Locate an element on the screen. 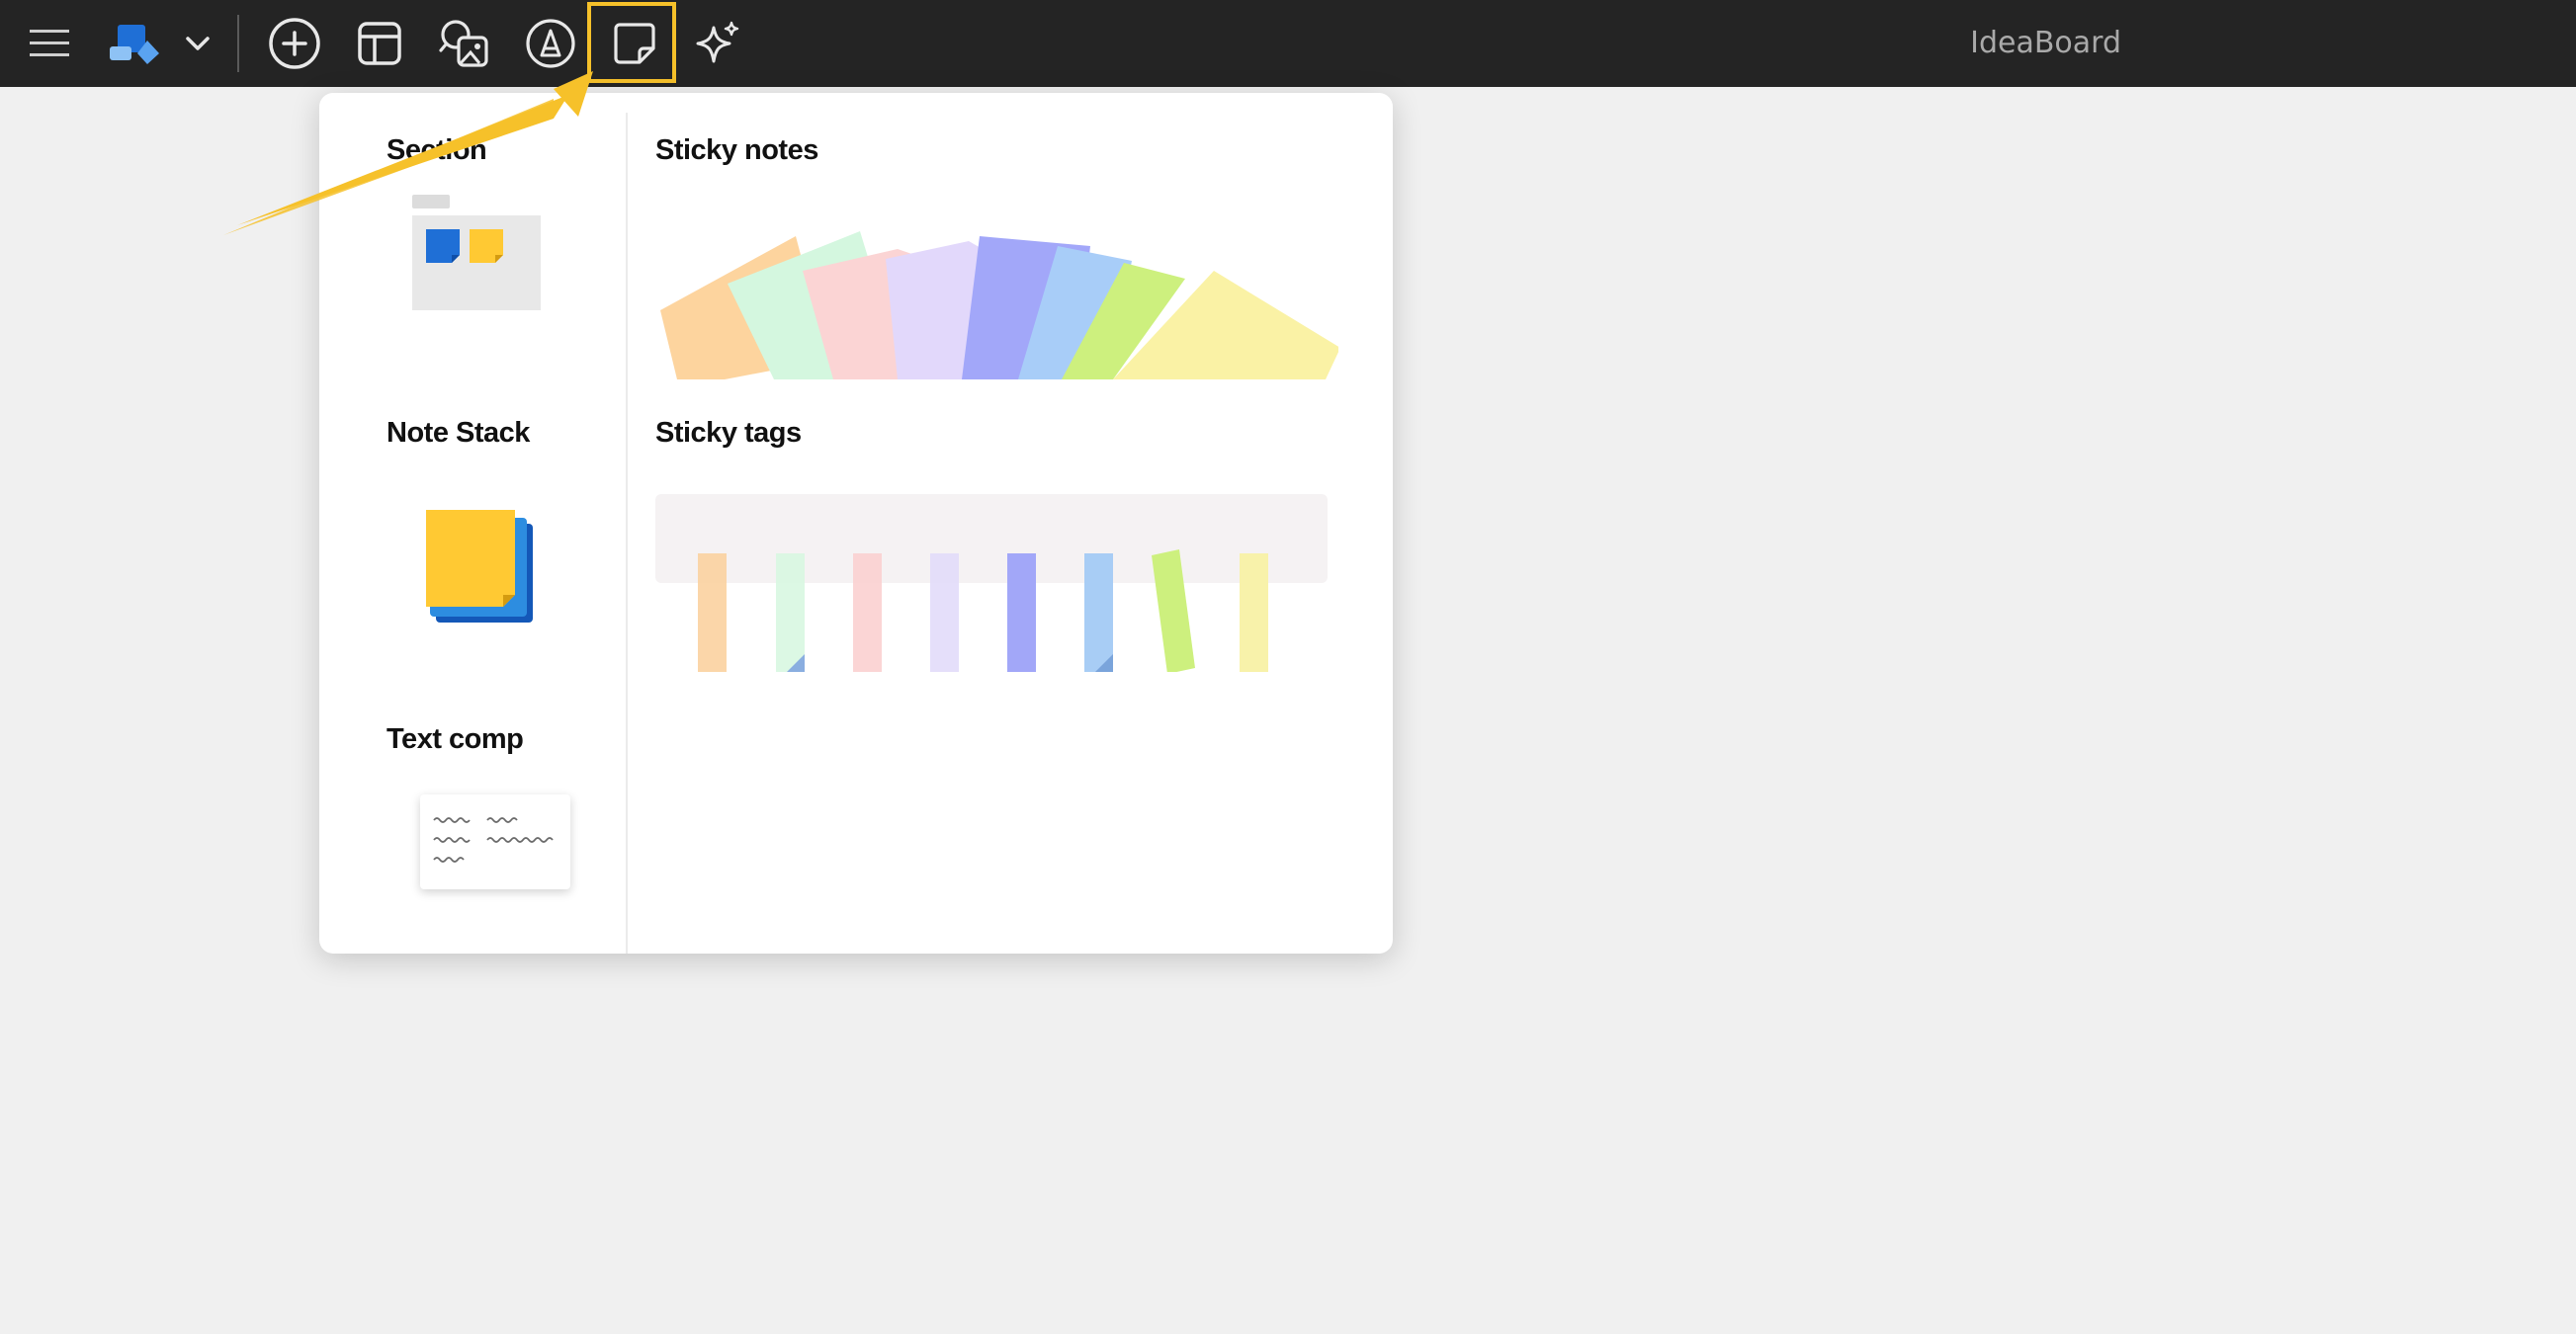 The image size is (2576, 1334). sticky-tag-yellow is located at coordinates (1254, 612).